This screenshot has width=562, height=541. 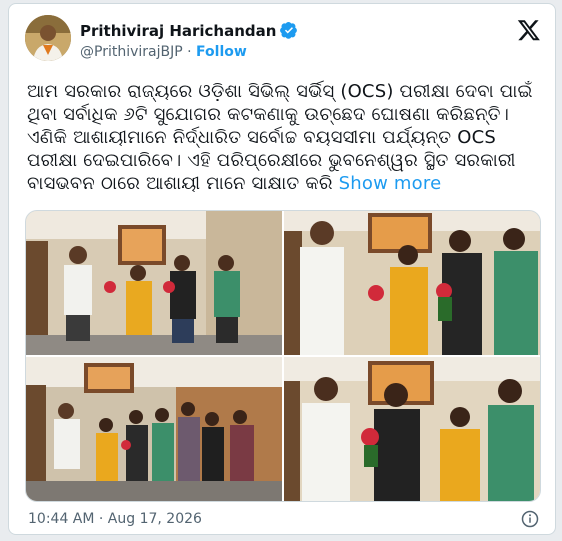 What do you see at coordinates (530, 519) in the screenshot?
I see `info-icon` at bounding box center [530, 519].